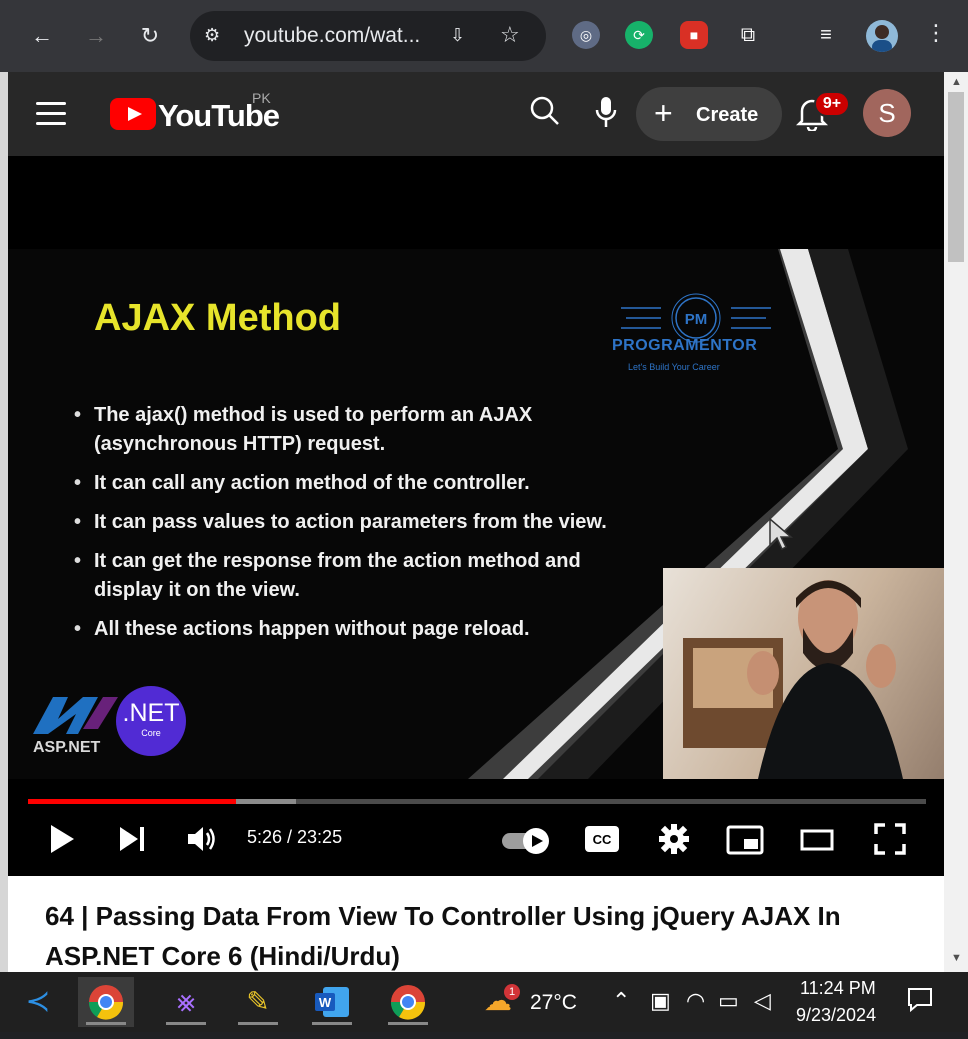 The image size is (968, 1039). I want to click on weather-temperature: 27°C, so click(553, 1003).